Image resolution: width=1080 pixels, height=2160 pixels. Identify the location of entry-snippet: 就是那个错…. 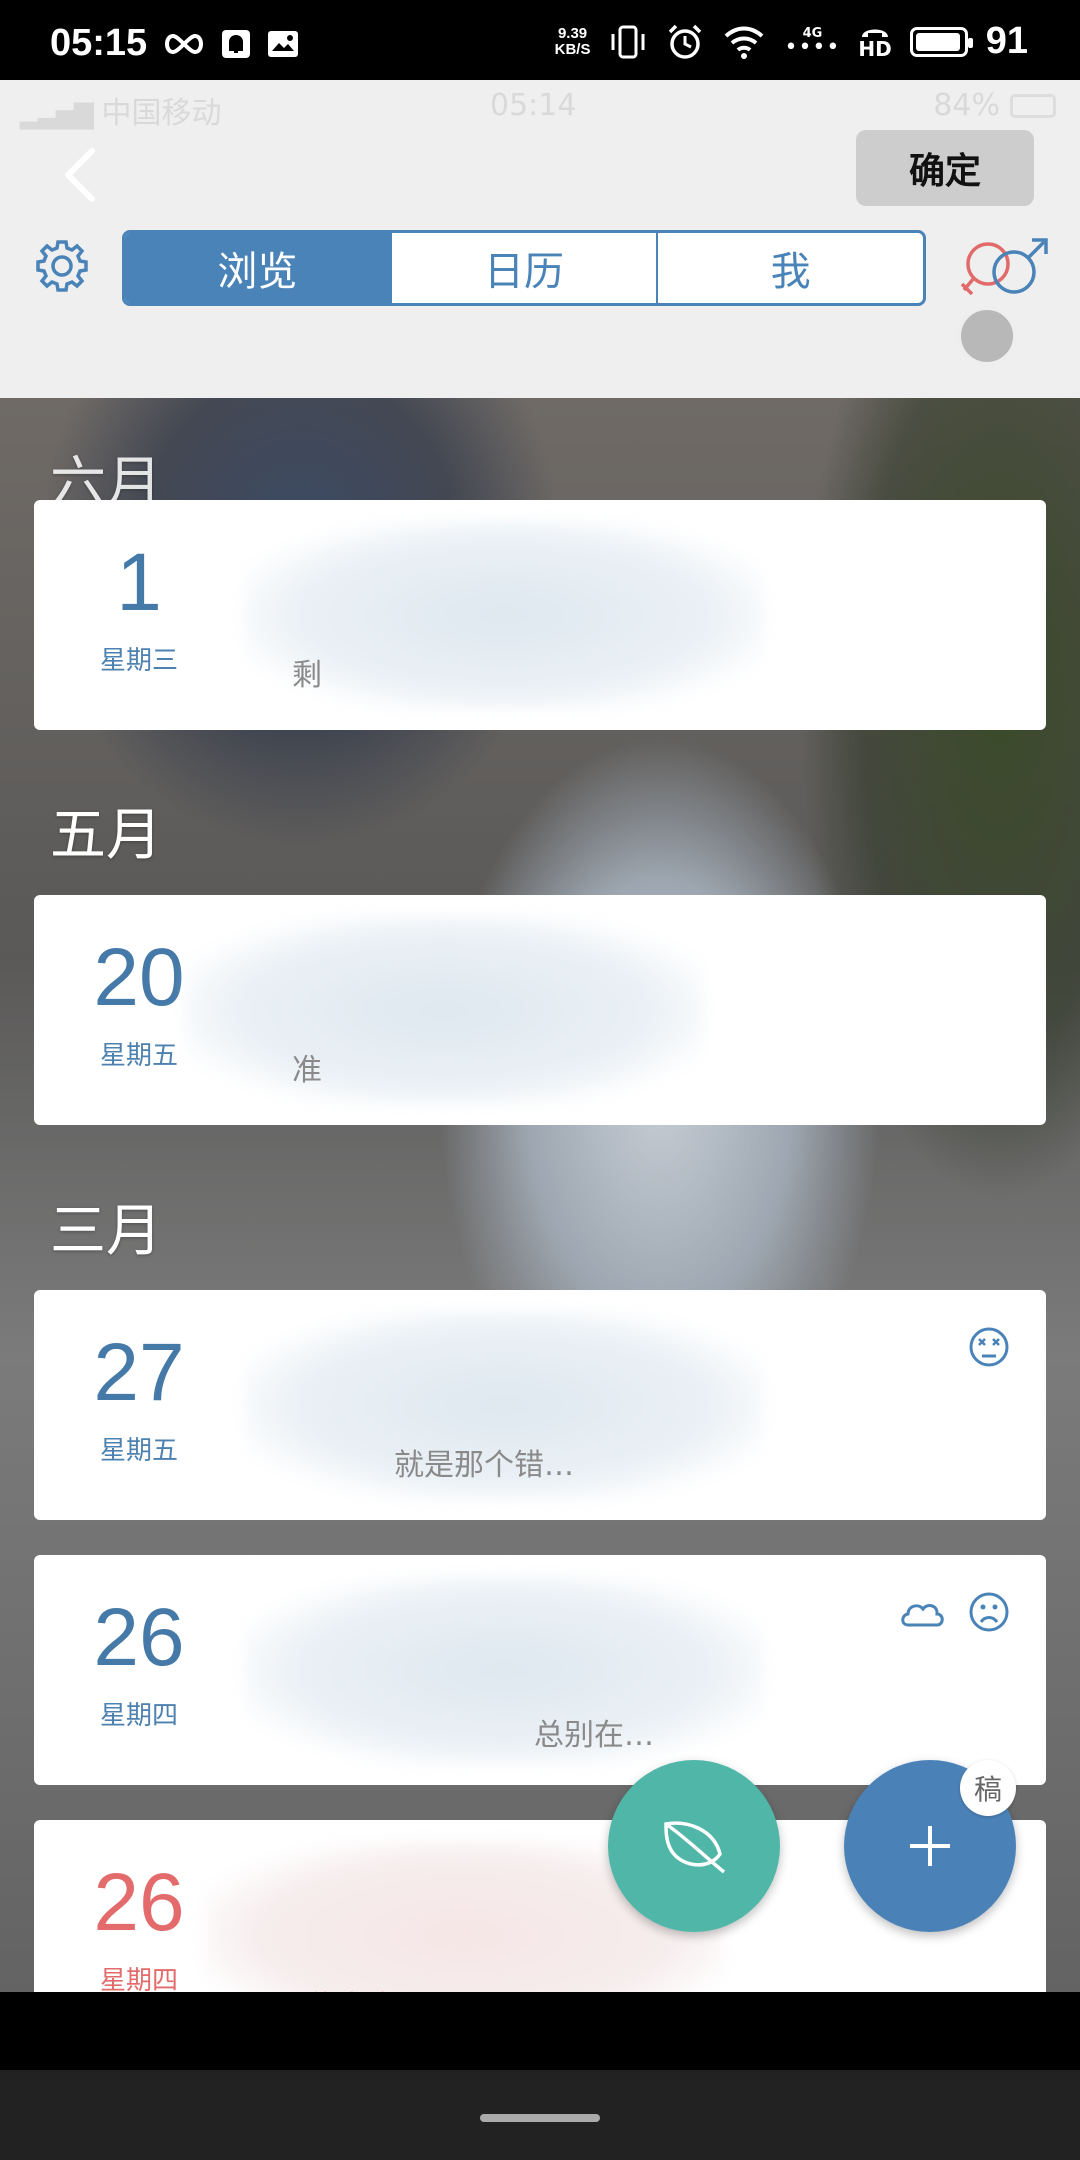
(484, 1465).